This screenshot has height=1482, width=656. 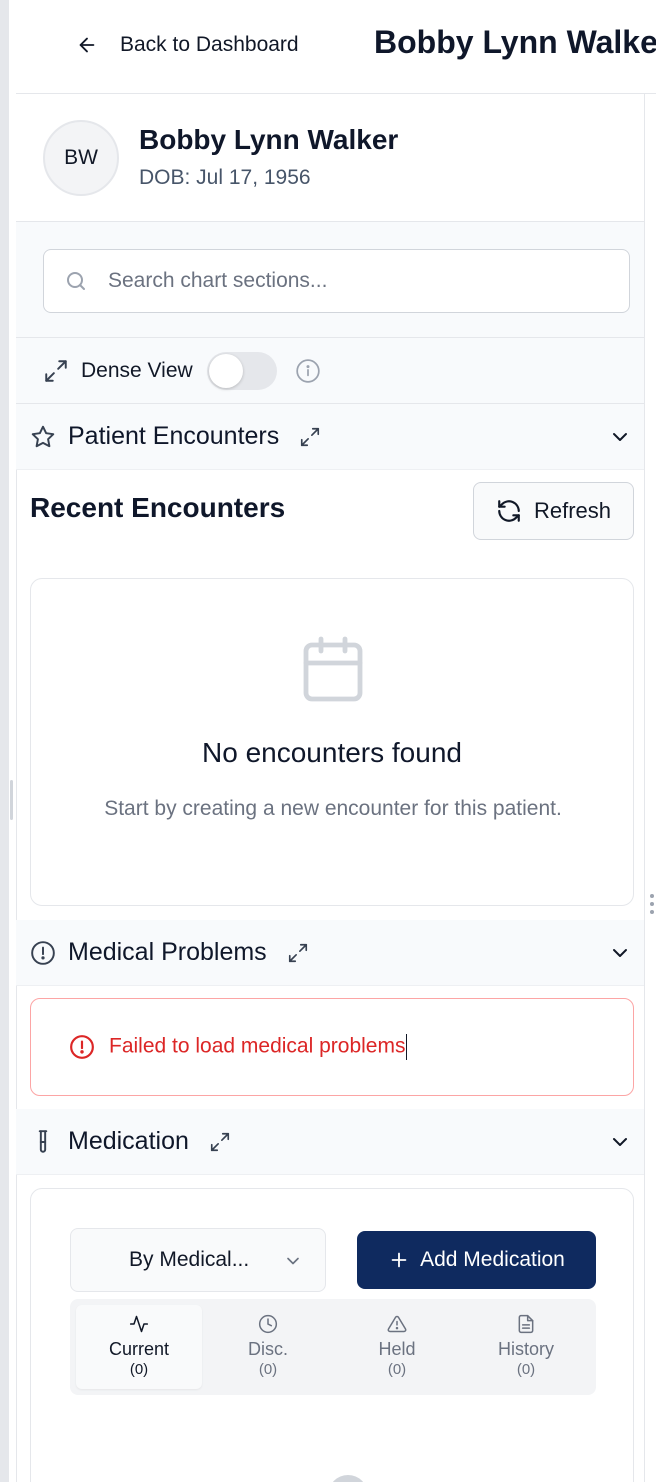 I want to click on page-title: Bobby Lynn Walker, so click(x=515, y=42).